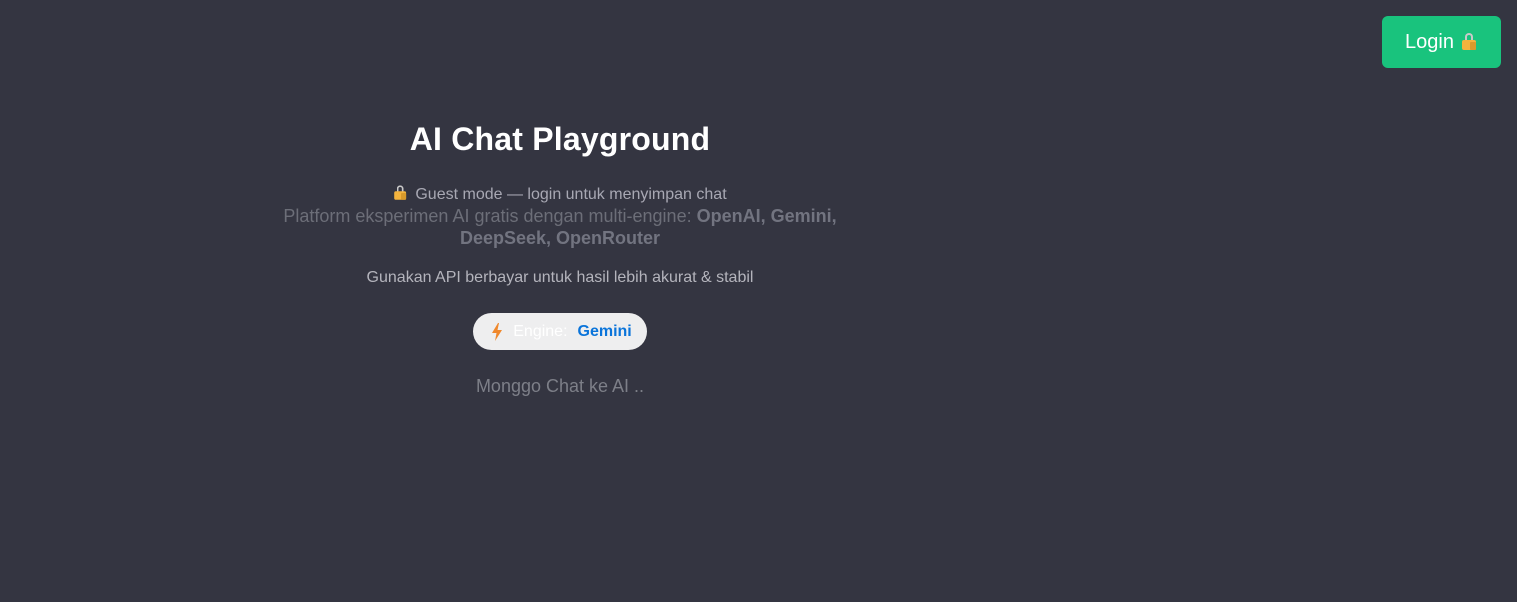  What do you see at coordinates (560, 139) in the screenshot?
I see `page-title: AI Chat Playground` at bounding box center [560, 139].